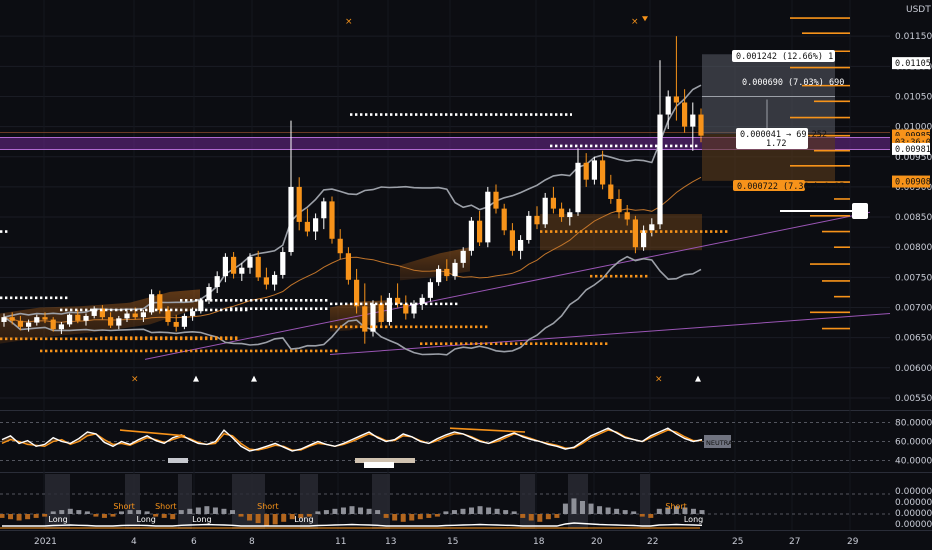 This screenshot has width=932, height=550. What do you see at coordinates (918, 10) in the screenshot?
I see `currency-label: USDT` at bounding box center [918, 10].